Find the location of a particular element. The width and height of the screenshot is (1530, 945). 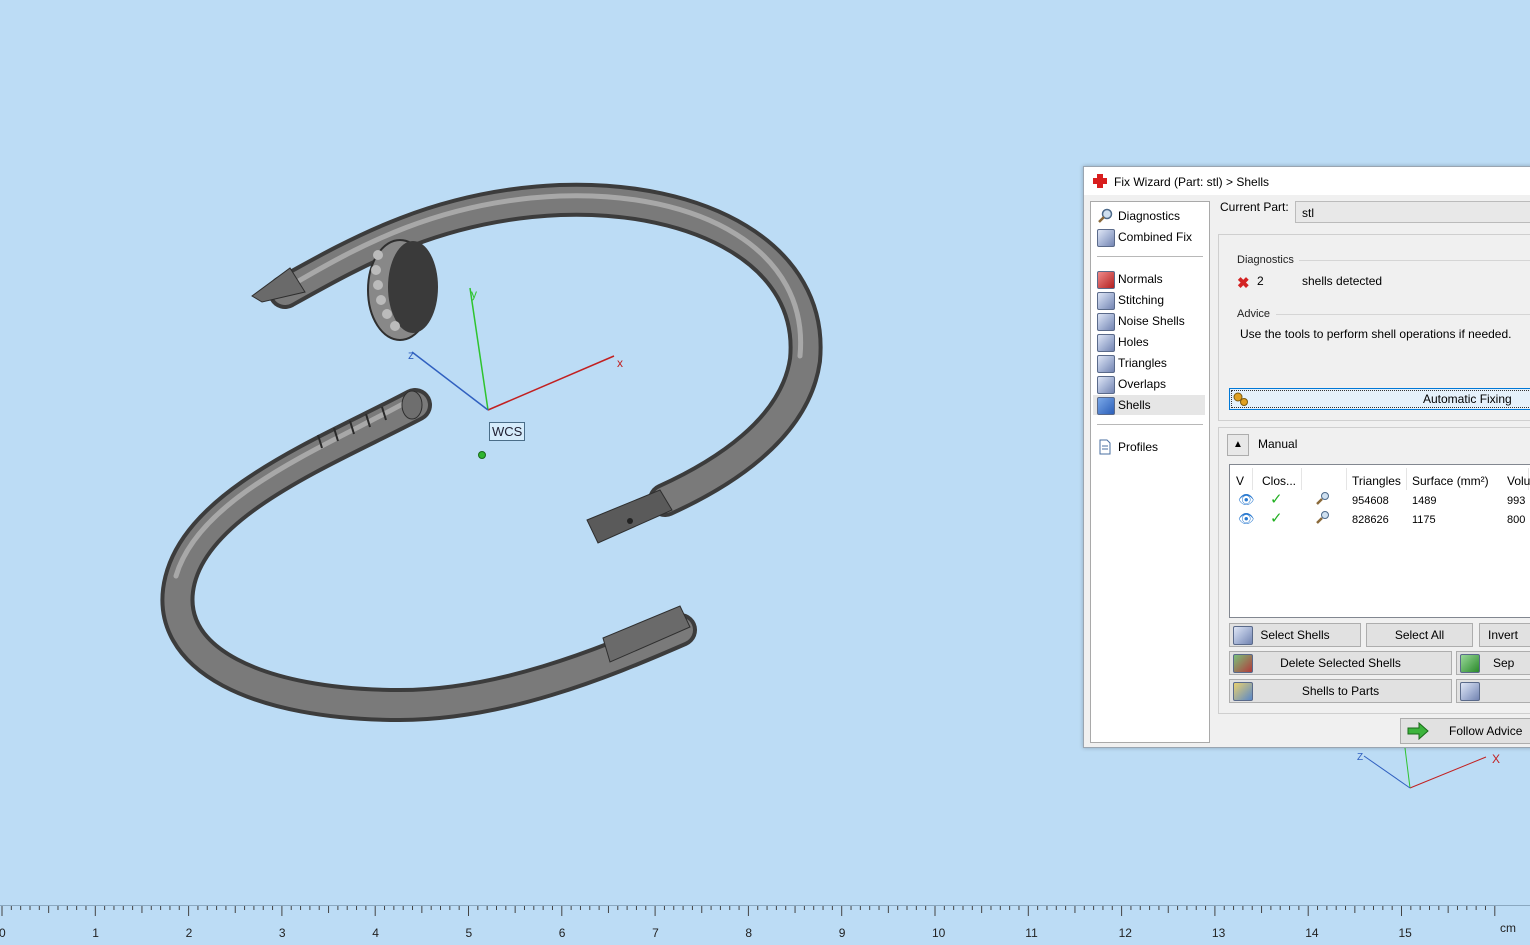

document-icon is located at coordinates (1105, 447).